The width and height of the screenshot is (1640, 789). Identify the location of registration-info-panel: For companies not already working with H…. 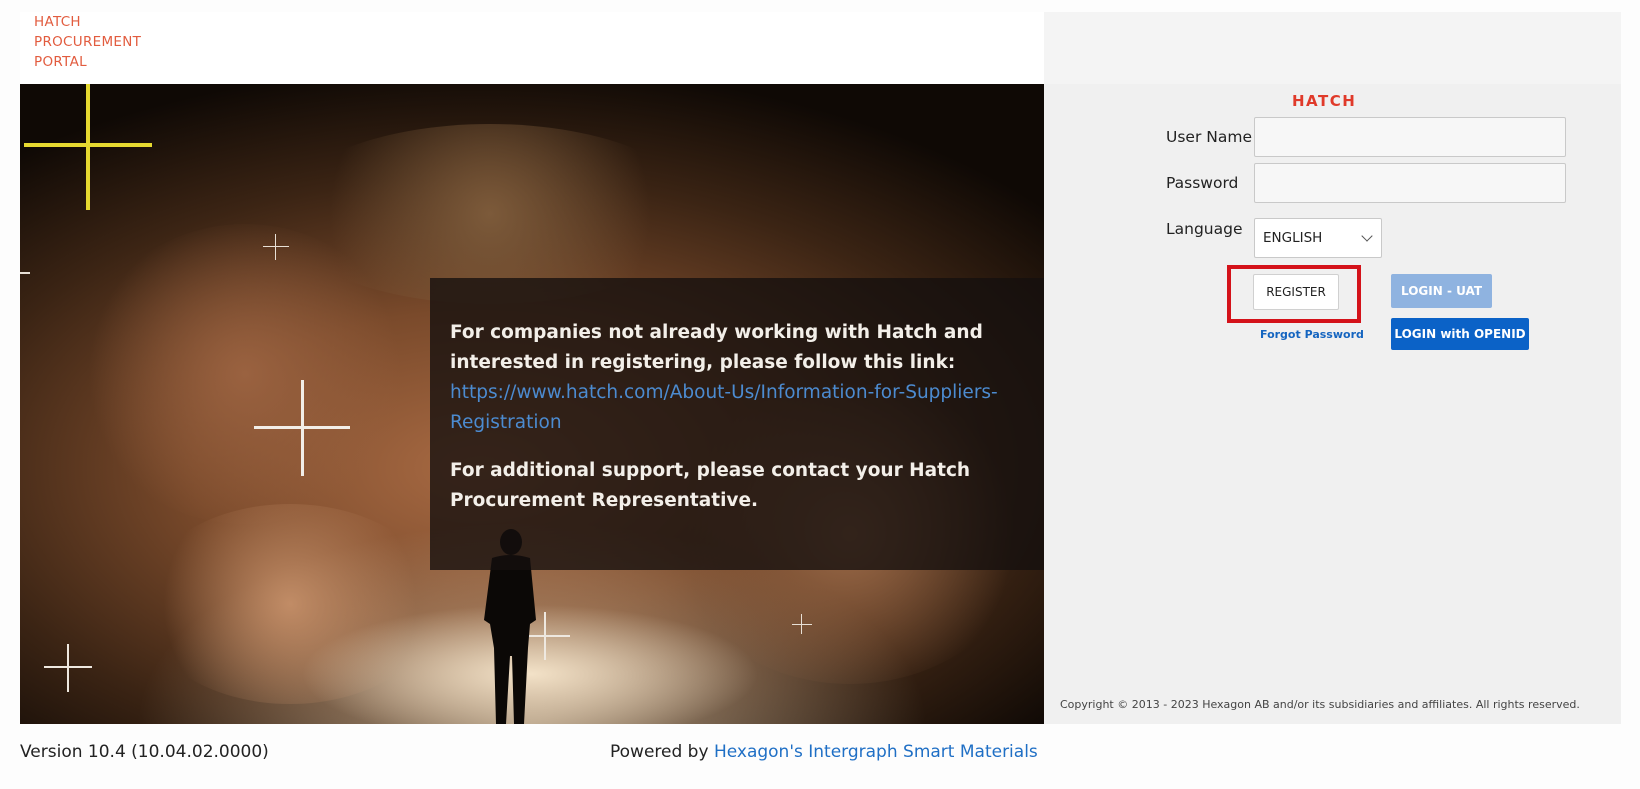
(737, 424).